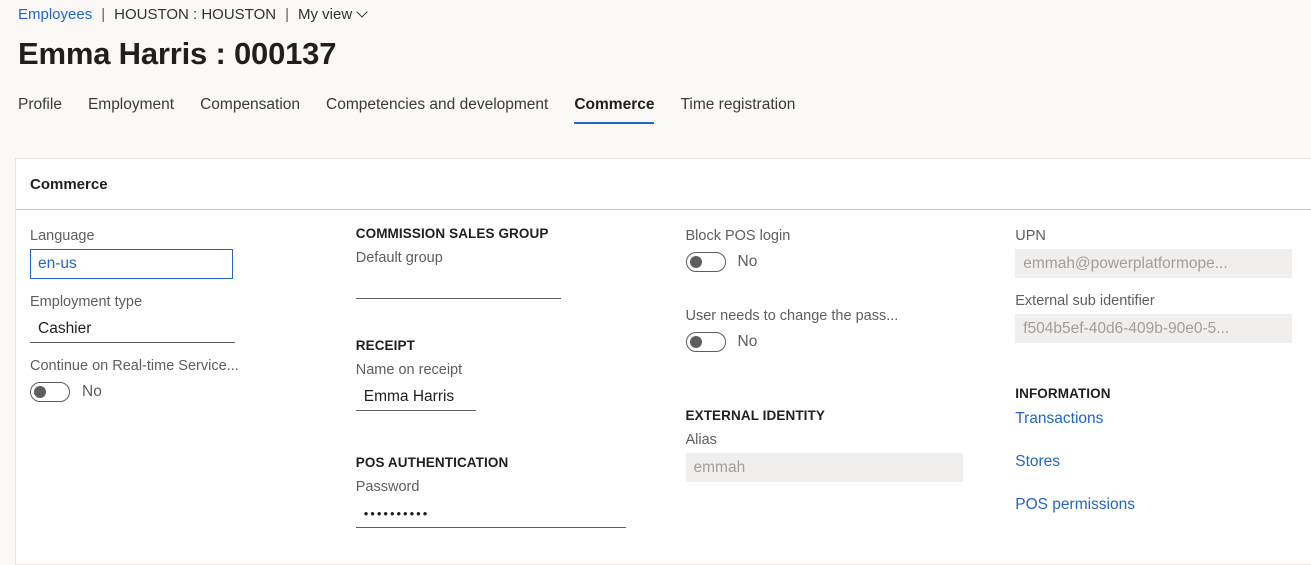 Image resolution: width=1311 pixels, height=565 pixels. What do you see at coordinates (1163, 461) in the screenshot?
I see `link-stores: Stores` at bounding box center [1163, 461].